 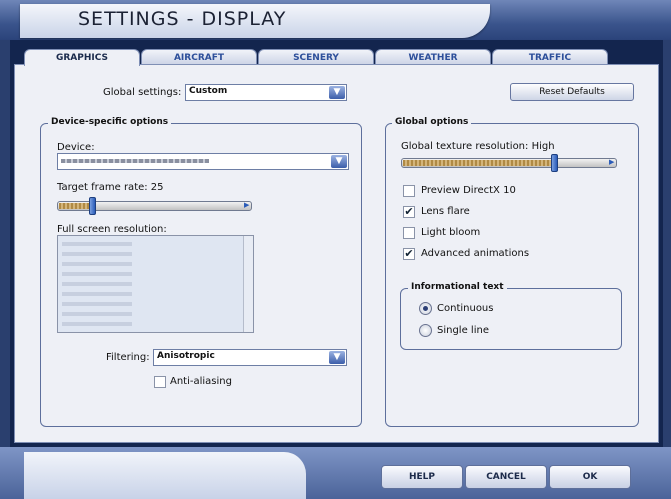 I want to click on ok-button: OK, so click(x=590, y=477).